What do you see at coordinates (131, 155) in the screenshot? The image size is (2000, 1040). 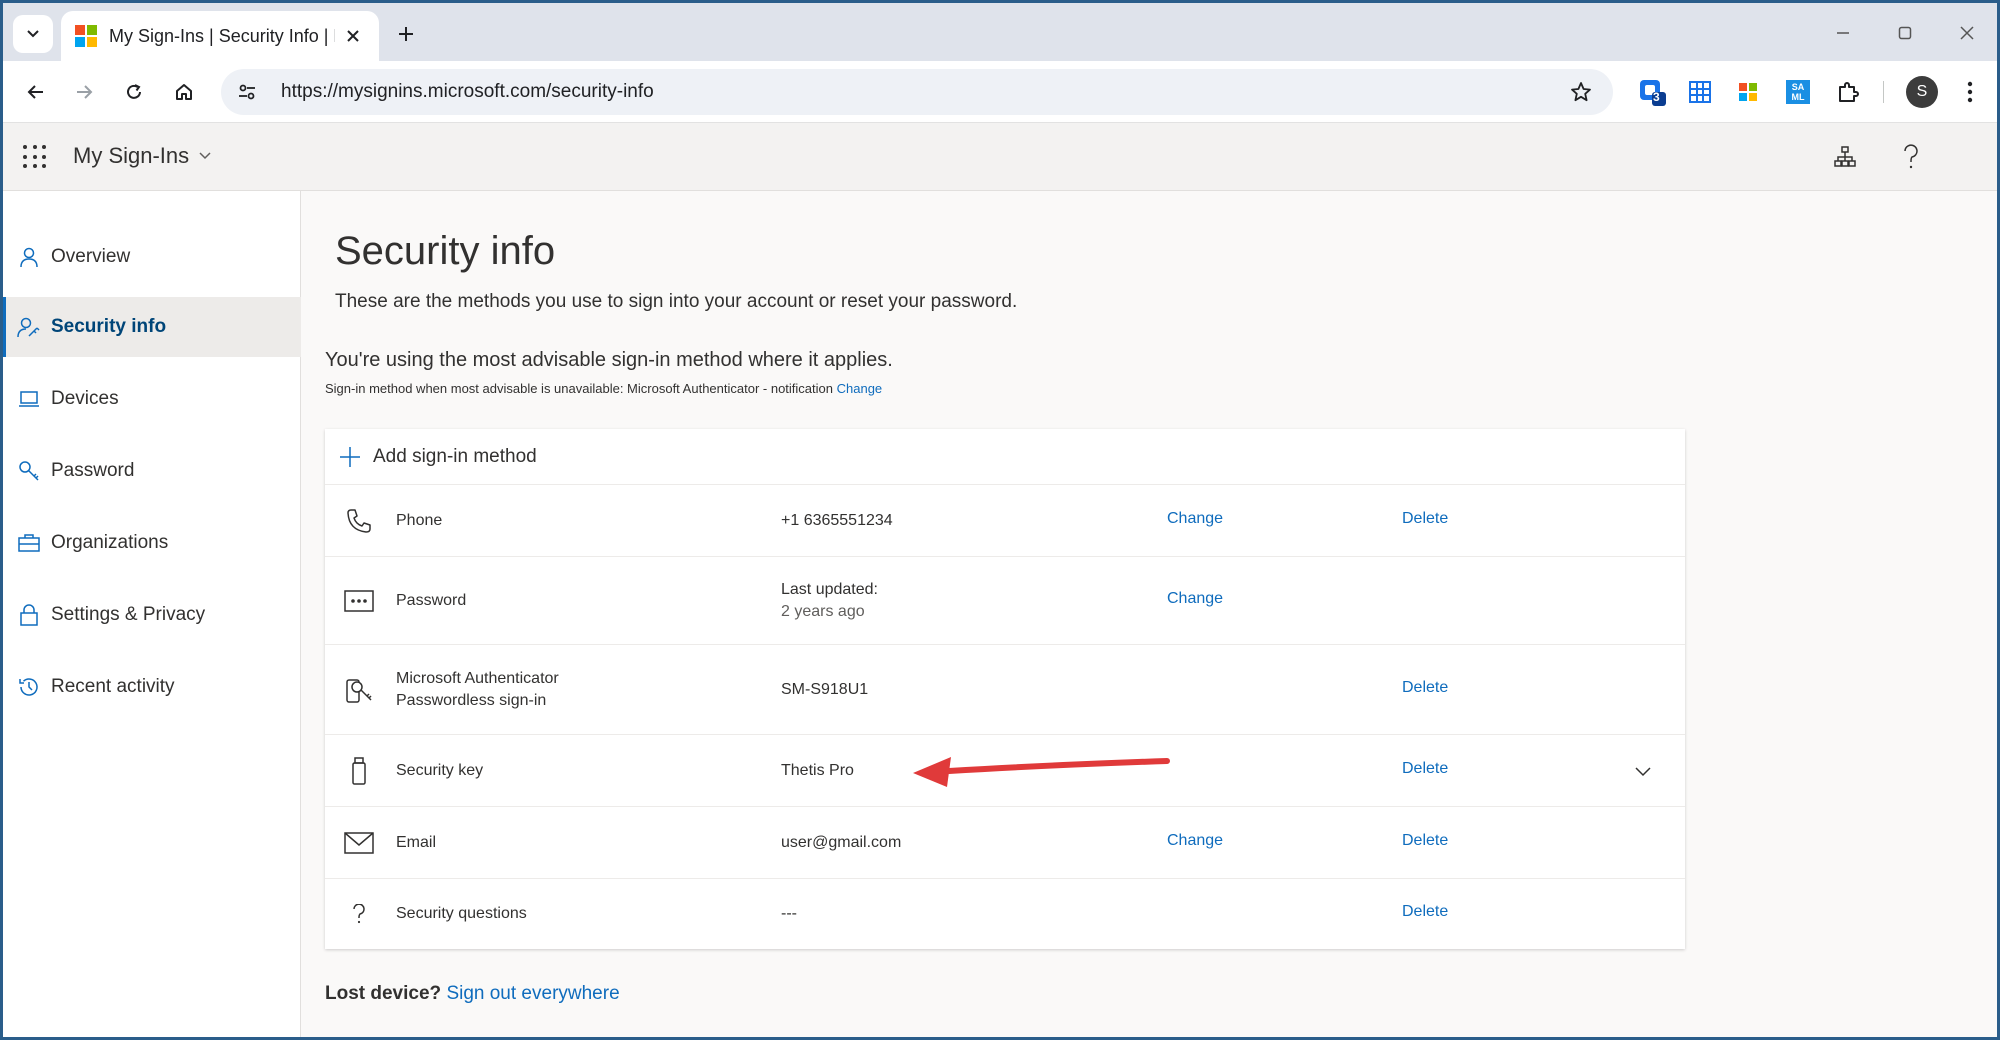 I see `app-name: My Sign-Ins` at bounding box center [131, 155].